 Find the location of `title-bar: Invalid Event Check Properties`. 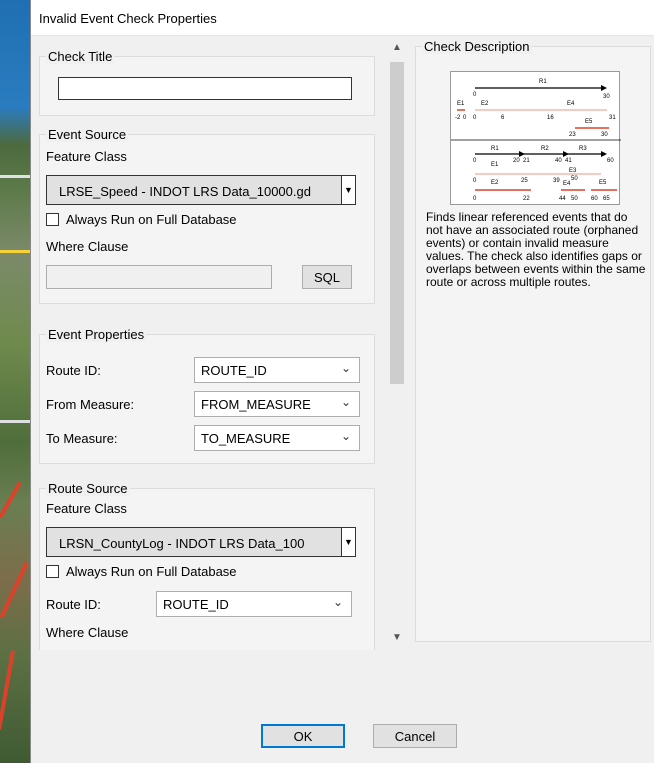

title-bar: Invalid Event Check Properties is located at coordinates (342, 18).